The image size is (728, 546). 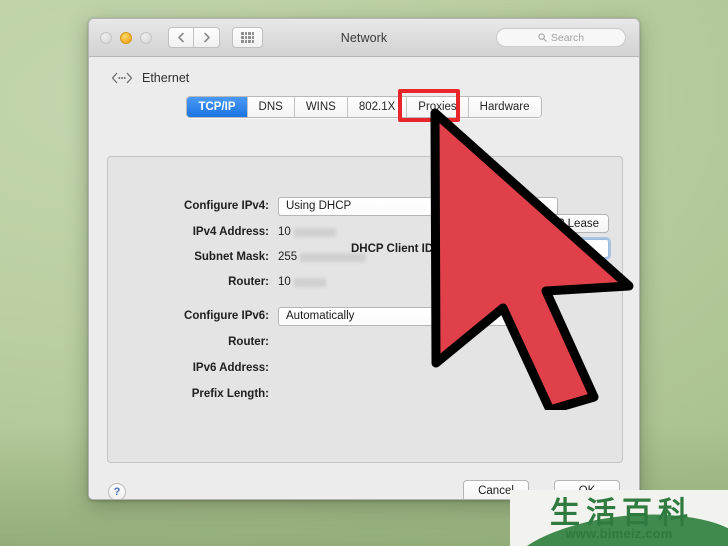 What do you see at coordinates (377, 107) in the screenshot?
I see `tab-8021x: 802.1X` at bounding box center [377, 107].